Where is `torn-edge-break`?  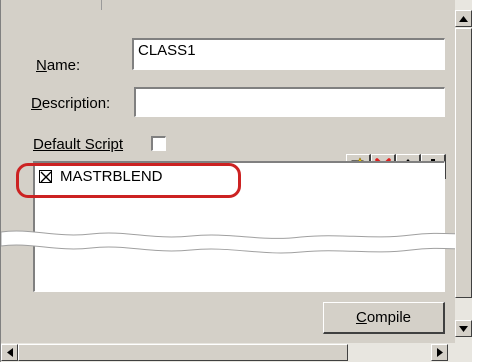 torn-edge-break is located at coordinates (241, 242).